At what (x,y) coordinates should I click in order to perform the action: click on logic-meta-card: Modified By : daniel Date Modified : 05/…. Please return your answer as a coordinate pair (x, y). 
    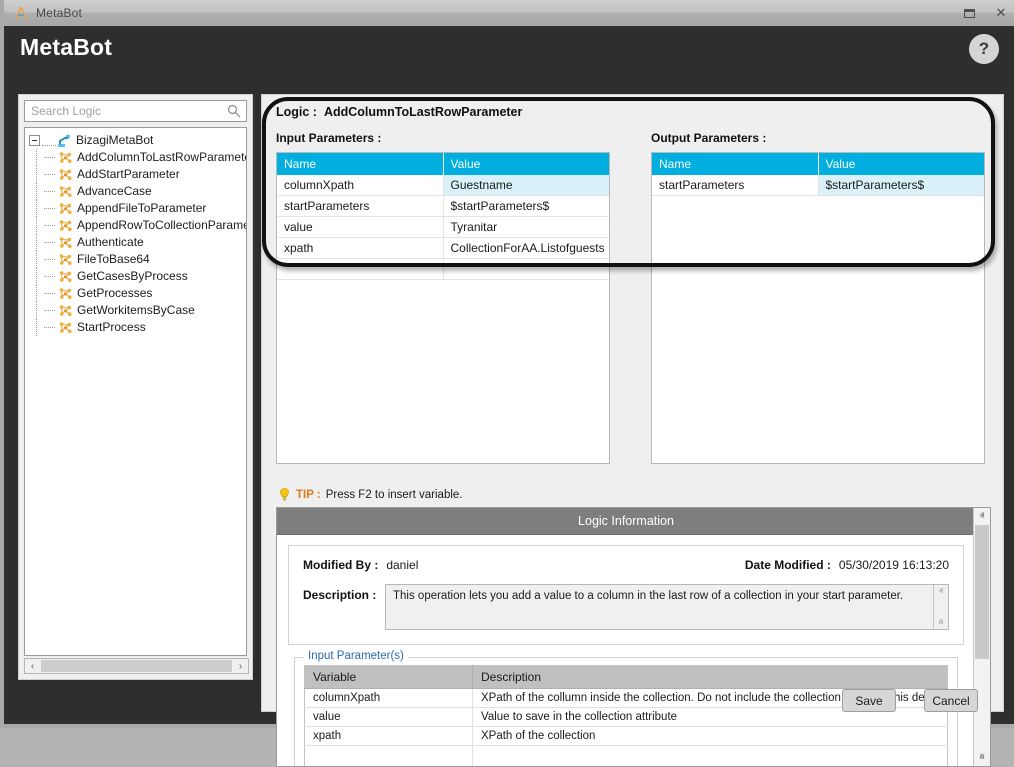
    Looking at the image, I should click on (626, 595).